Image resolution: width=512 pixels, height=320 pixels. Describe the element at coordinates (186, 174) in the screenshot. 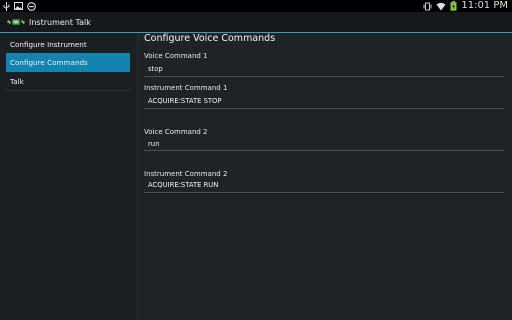

I see `instrument-command-2-label: Instrument Command 2` at that location.